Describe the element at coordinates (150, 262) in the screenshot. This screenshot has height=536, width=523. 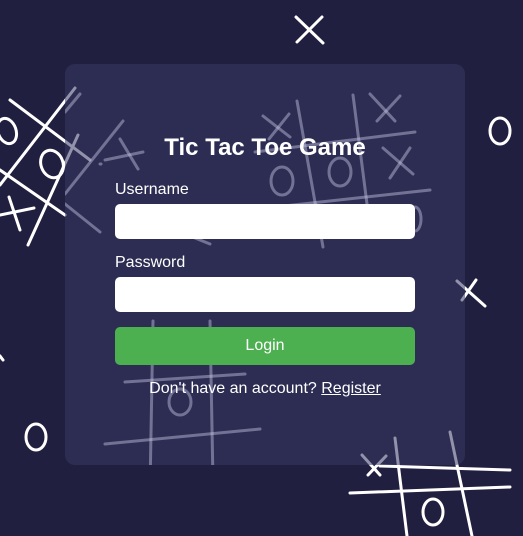
I see `password-label: Password` at that location.